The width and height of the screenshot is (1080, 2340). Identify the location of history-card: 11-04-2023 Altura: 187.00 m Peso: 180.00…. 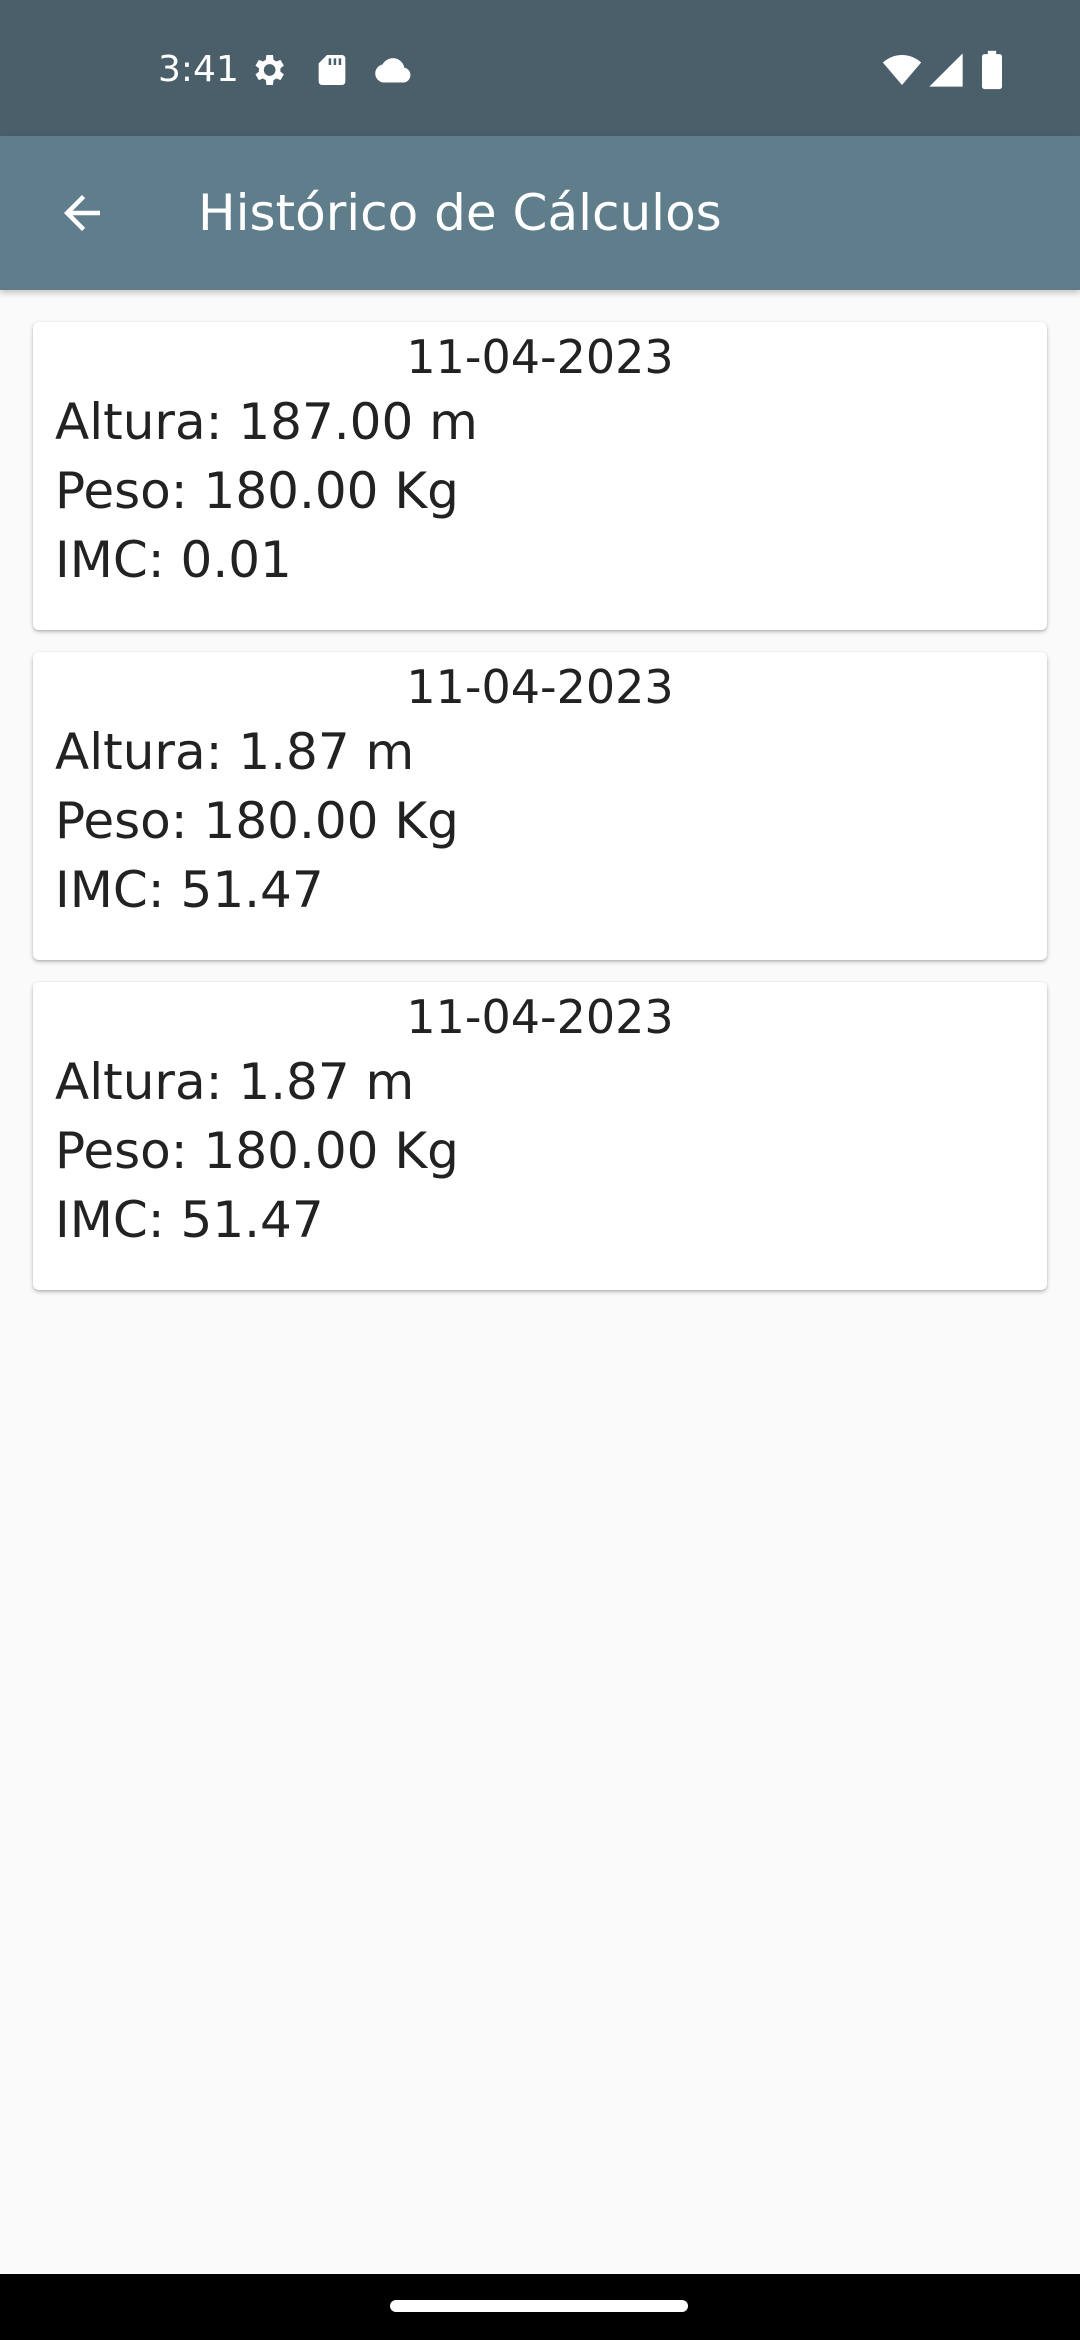
(540, 476).